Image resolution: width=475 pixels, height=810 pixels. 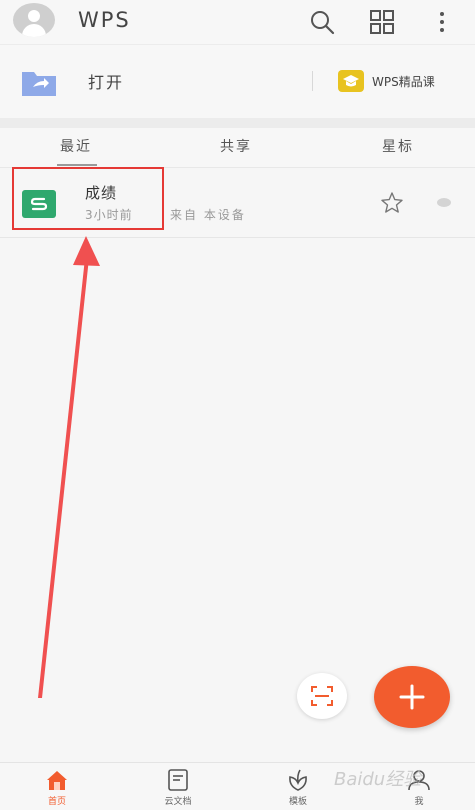 I want to click on tab-recent: 最近, so click(x=76, y=146).